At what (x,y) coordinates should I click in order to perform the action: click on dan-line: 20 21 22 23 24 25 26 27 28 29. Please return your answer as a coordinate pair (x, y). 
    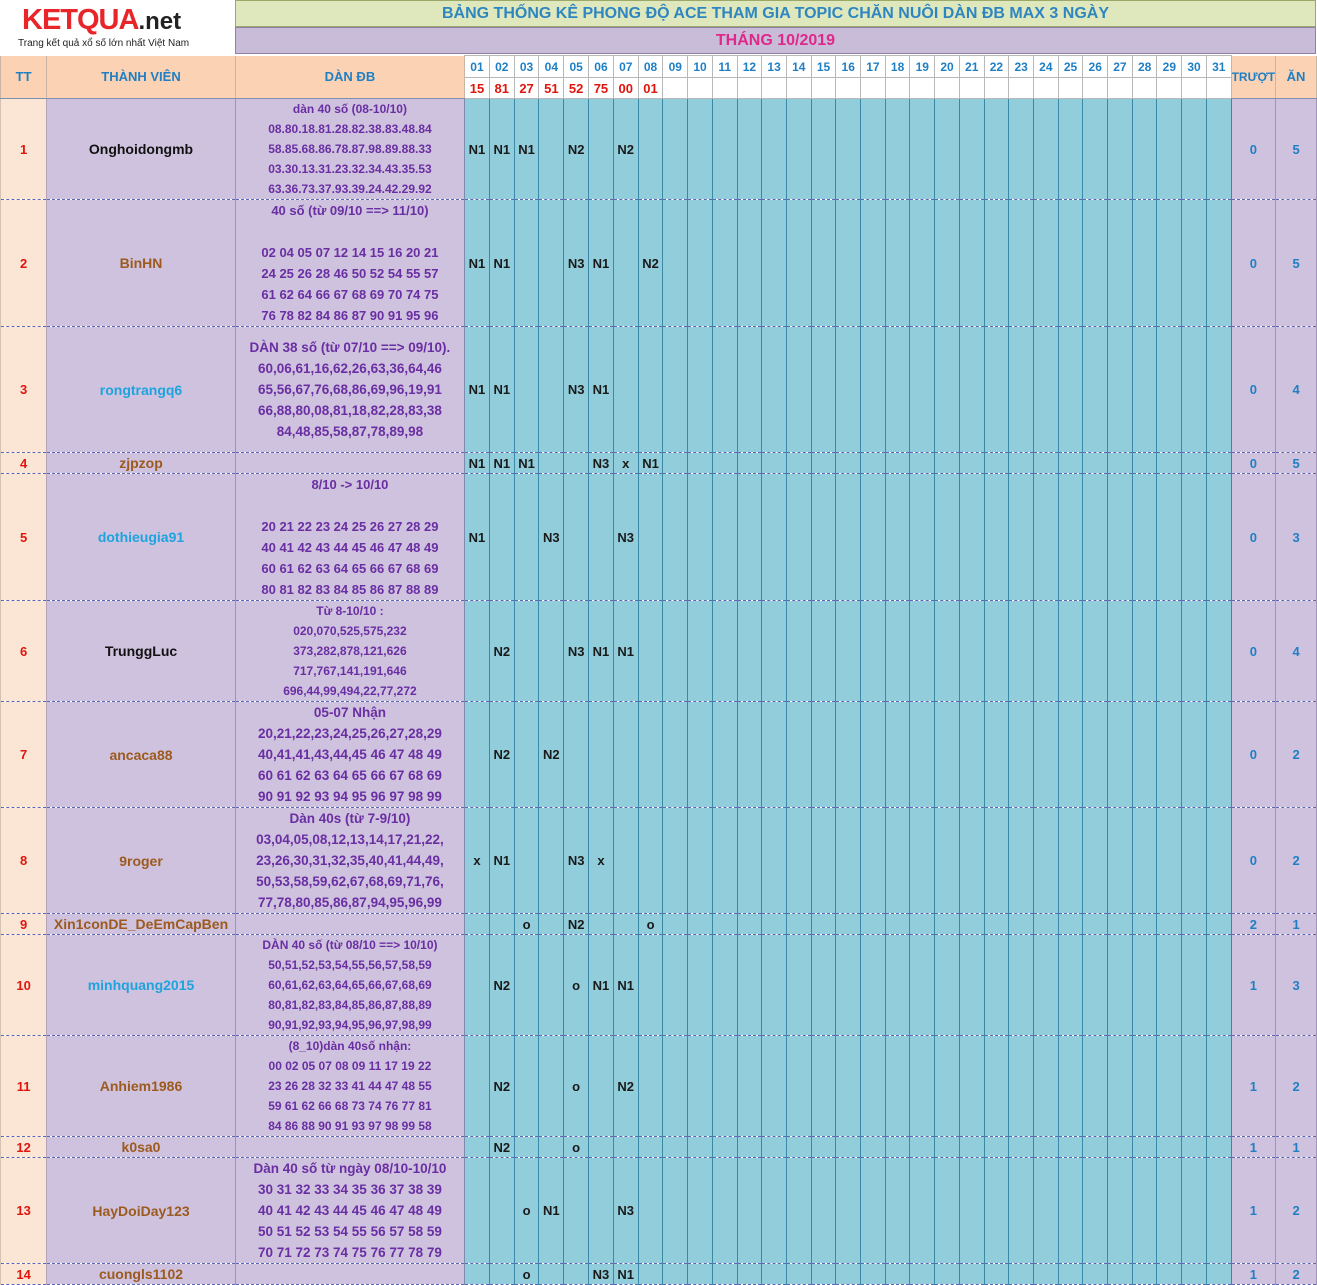
    Looking at the image, I should click on (350, 526).